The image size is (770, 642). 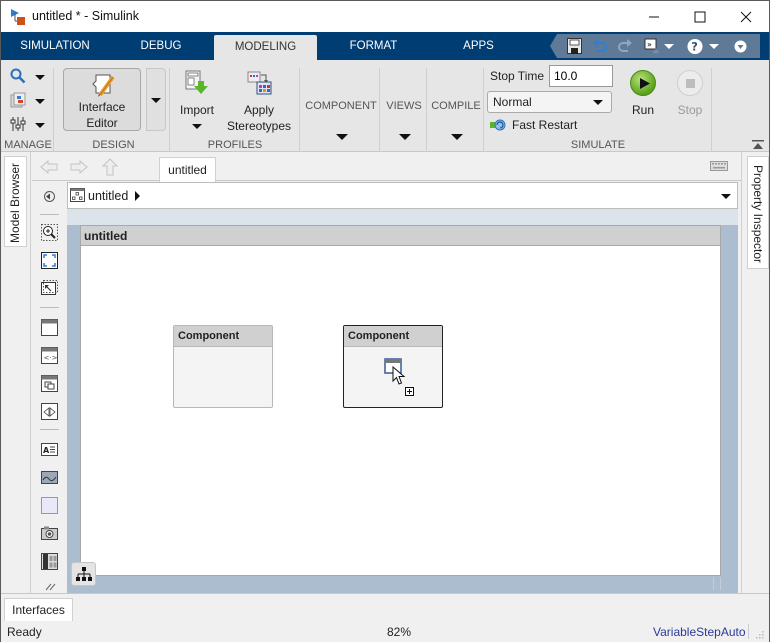 I want to click on undo-button, so click(x=600, y=46).